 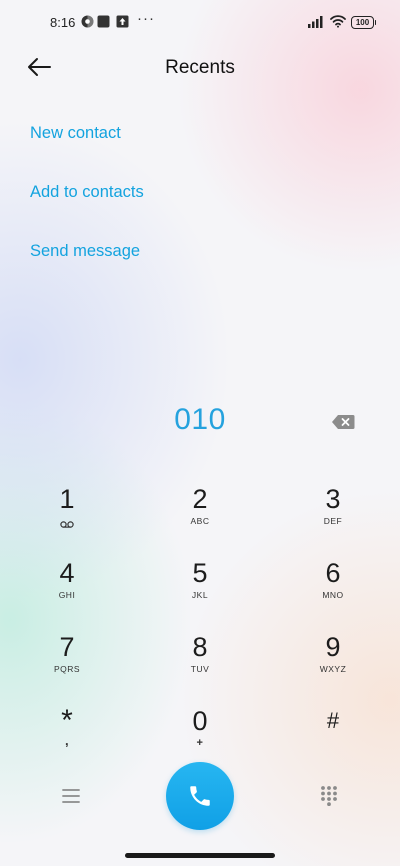 What do you see at coordinates (67, 524) in the screenshot?
I see `voicemail-icon` at bounding box center [67, 524].